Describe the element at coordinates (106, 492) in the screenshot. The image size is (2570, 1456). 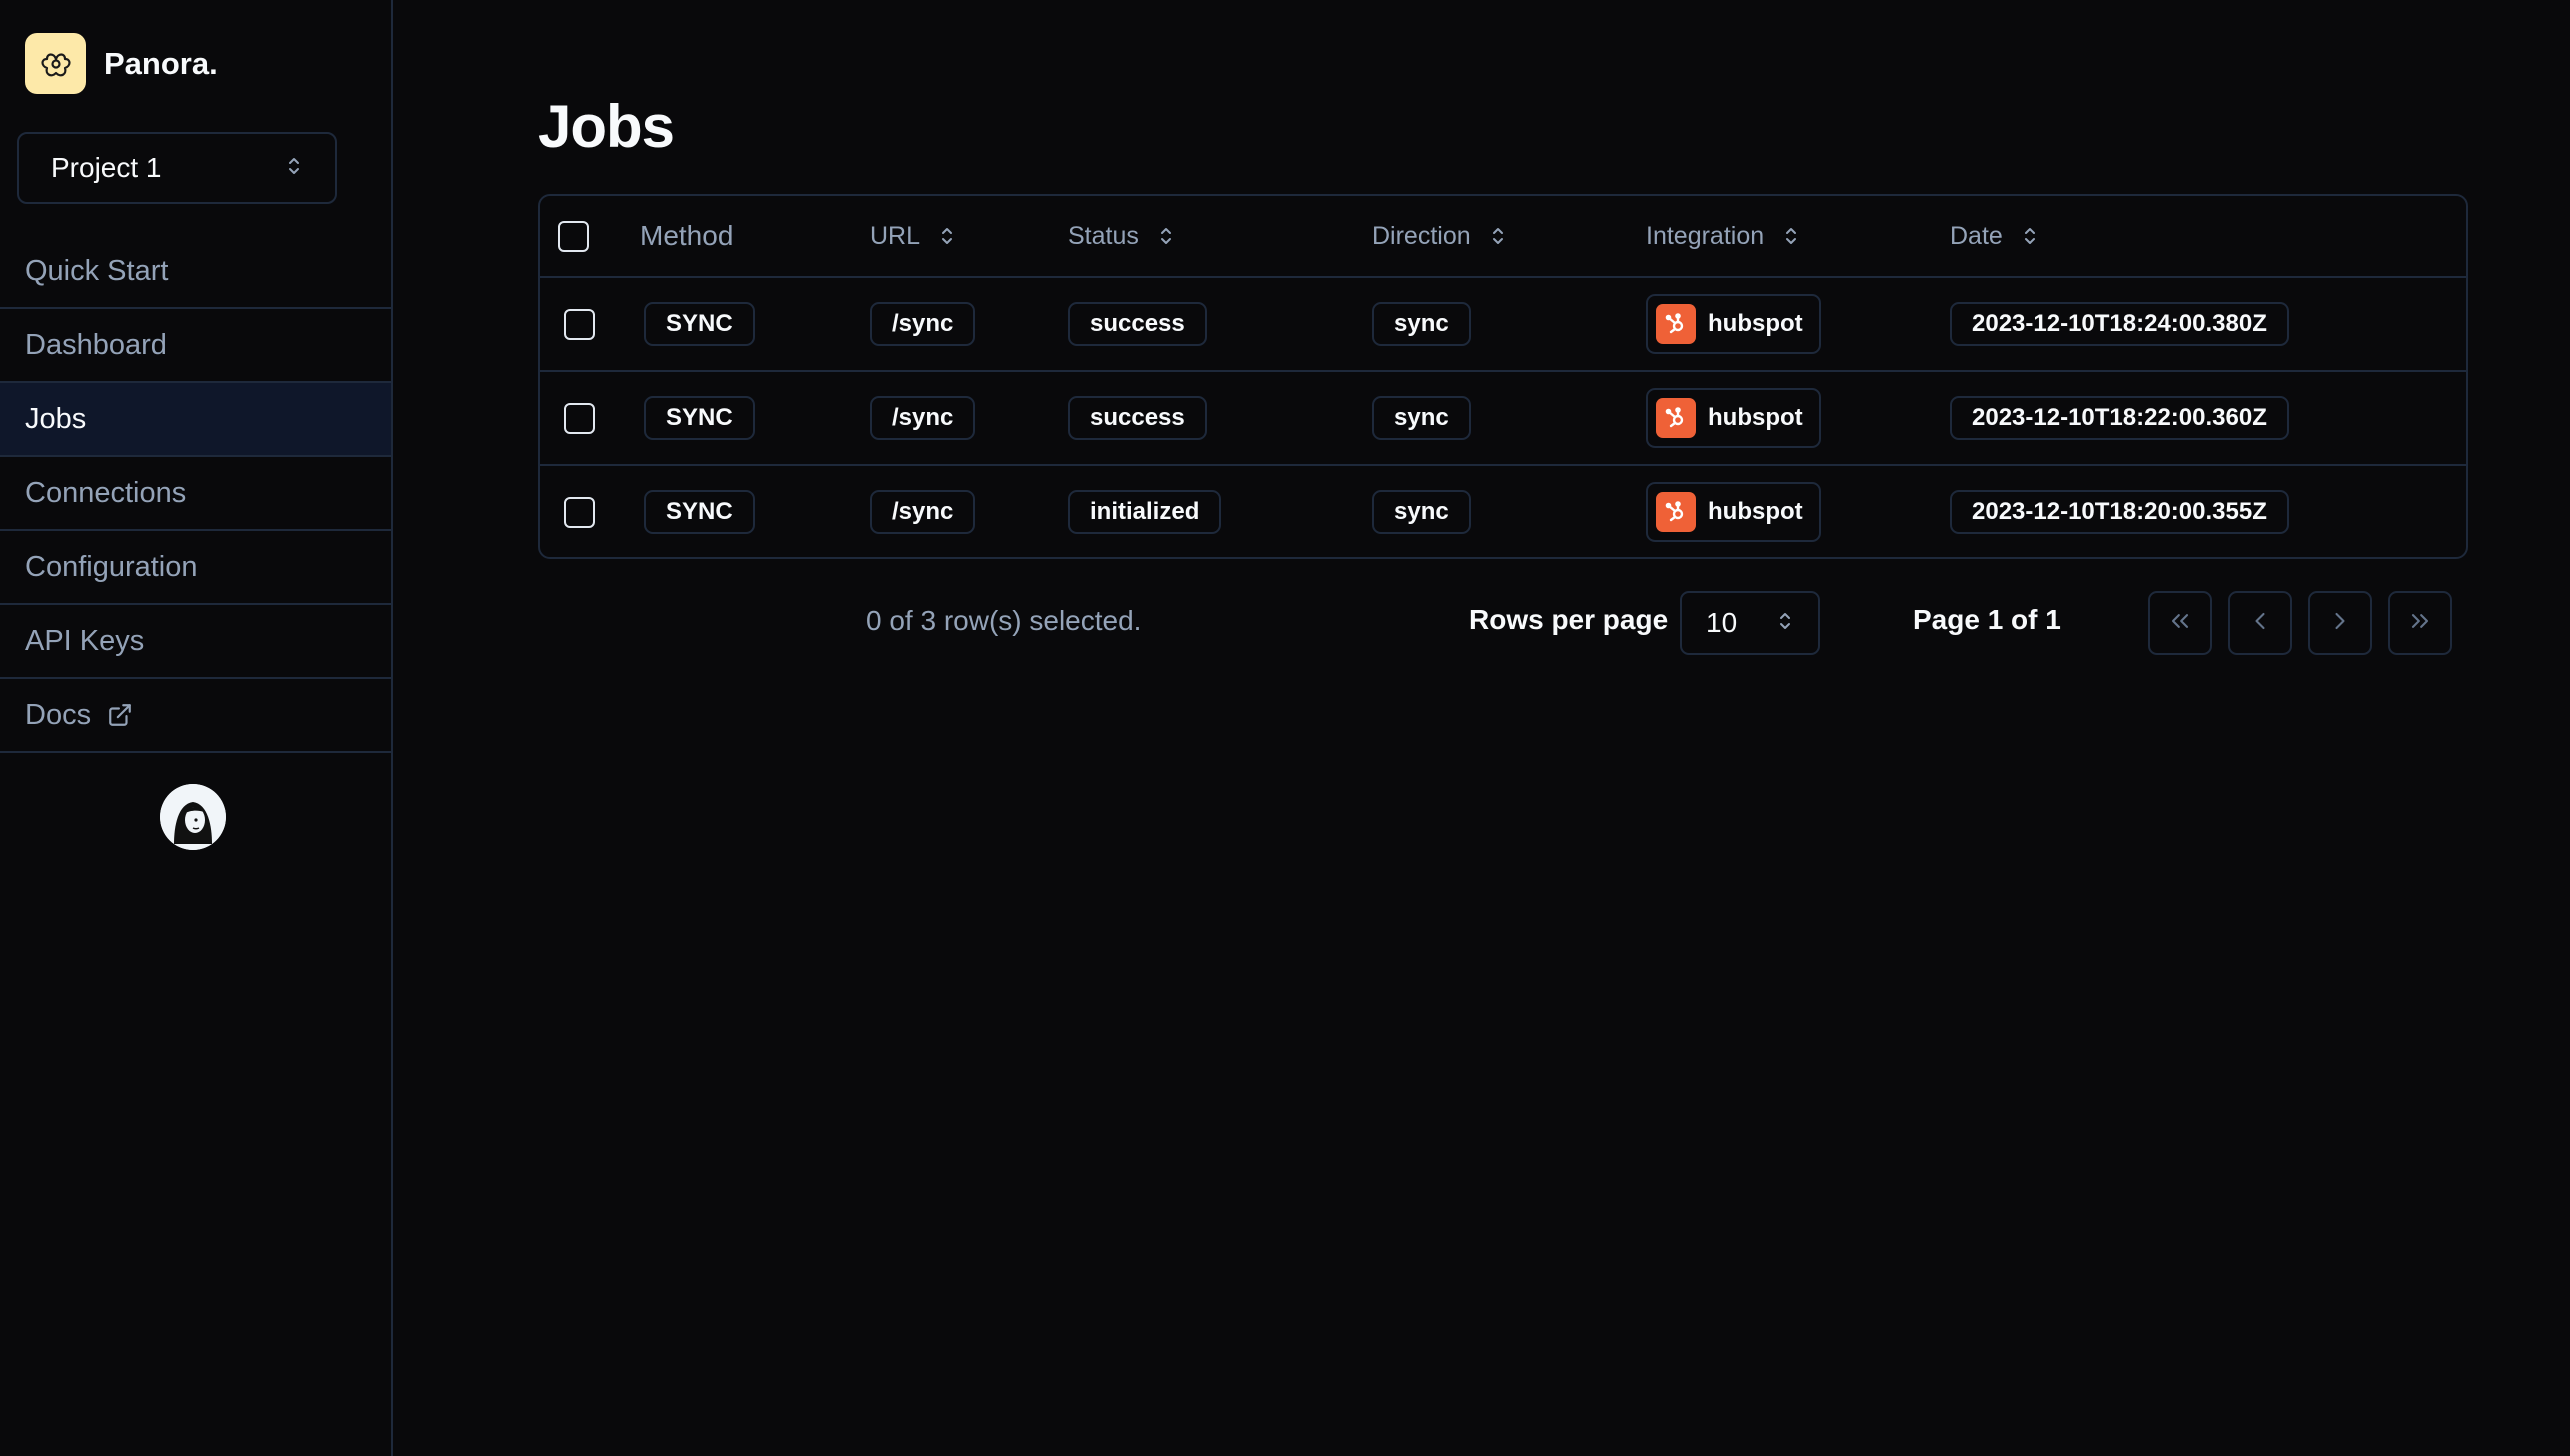
I see `sidebar-item-label: Connections` at that location.